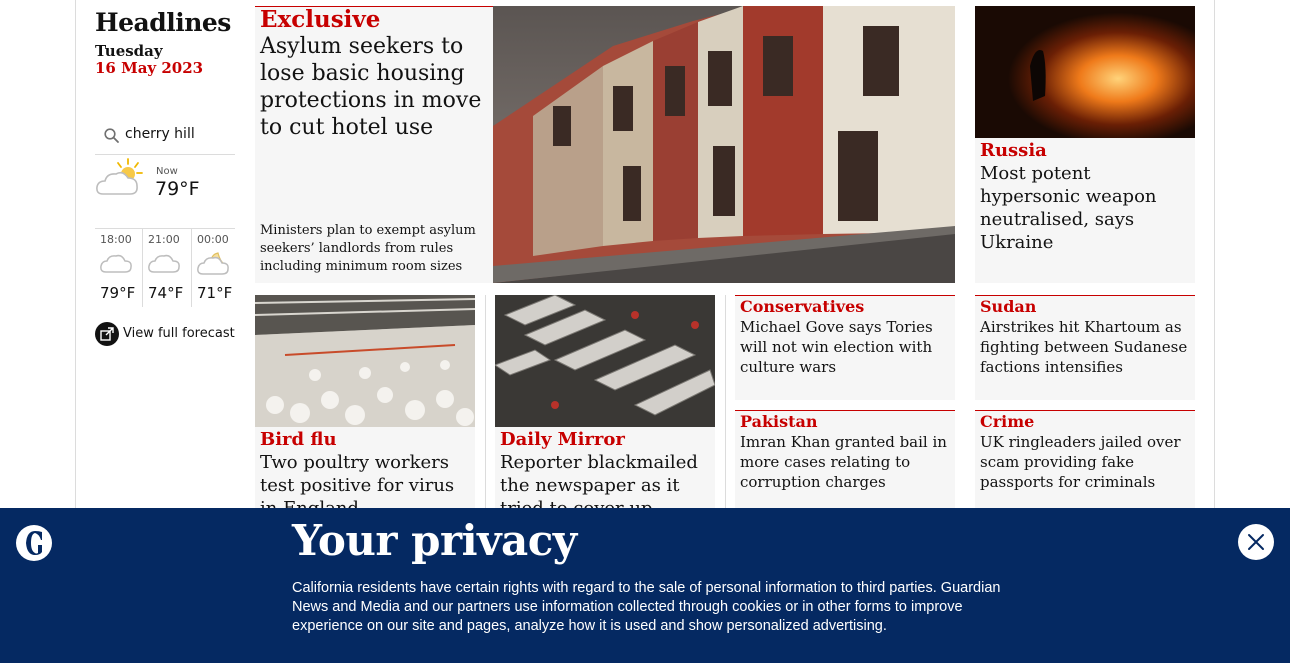  I want to click on weather-hour-temp: 79°F, so click(118, 293).